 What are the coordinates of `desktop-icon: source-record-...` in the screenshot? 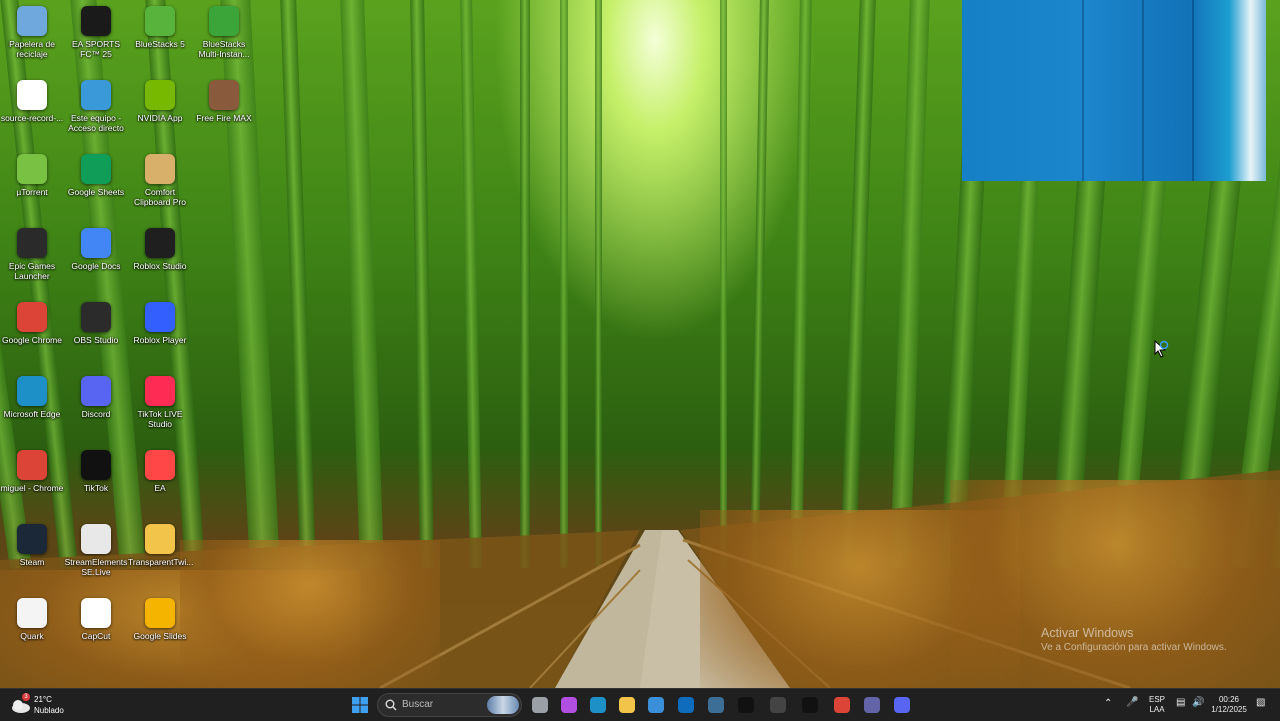 It's located at (32, 112).